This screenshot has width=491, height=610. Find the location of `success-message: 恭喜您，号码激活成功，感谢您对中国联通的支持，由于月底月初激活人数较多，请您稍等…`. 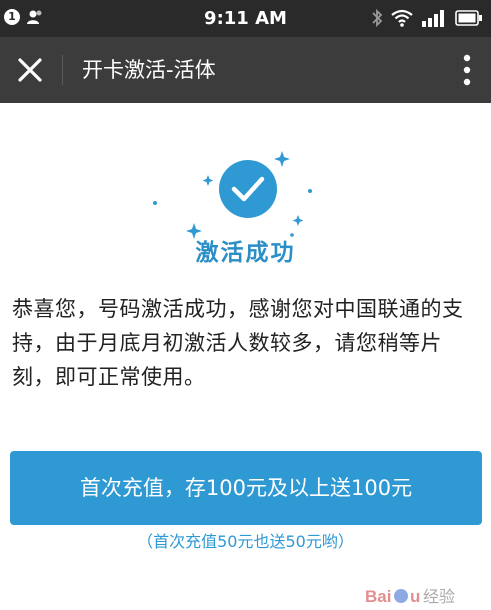

success-message: 恭喜您，号码激活成功，感谢您对中国联通的支持，由于月底月初激活人数较多，请您稍等… is located at coordinates (238, 343).